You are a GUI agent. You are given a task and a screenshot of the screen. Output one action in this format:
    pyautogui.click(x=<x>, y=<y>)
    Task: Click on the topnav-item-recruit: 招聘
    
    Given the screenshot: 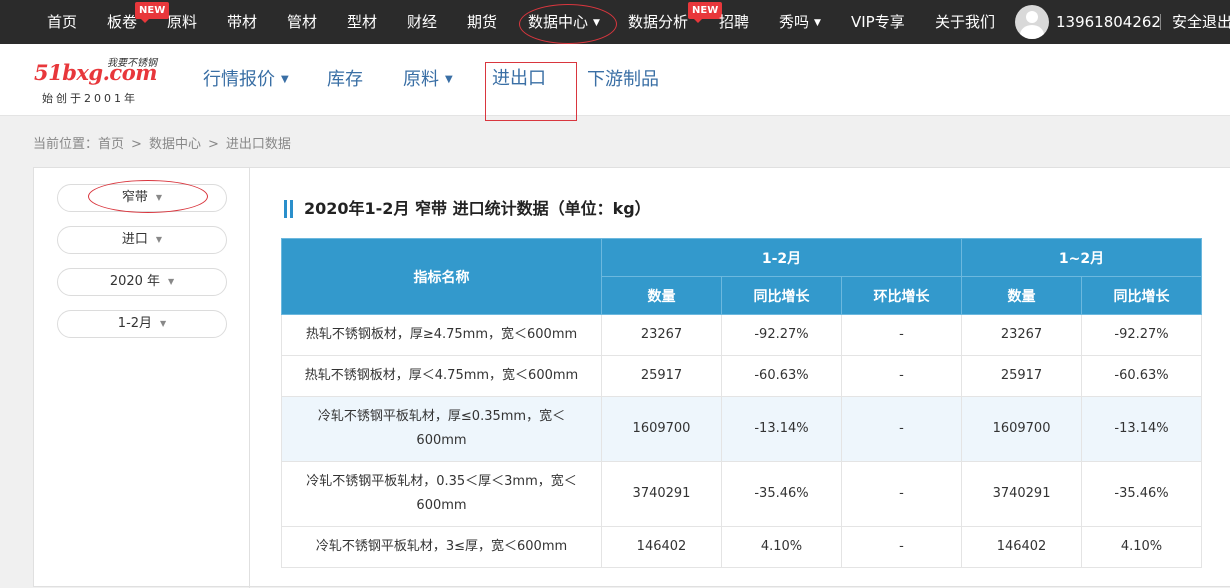 What is the action you would take?
    pyautogui.click(x=734, y=22)
    